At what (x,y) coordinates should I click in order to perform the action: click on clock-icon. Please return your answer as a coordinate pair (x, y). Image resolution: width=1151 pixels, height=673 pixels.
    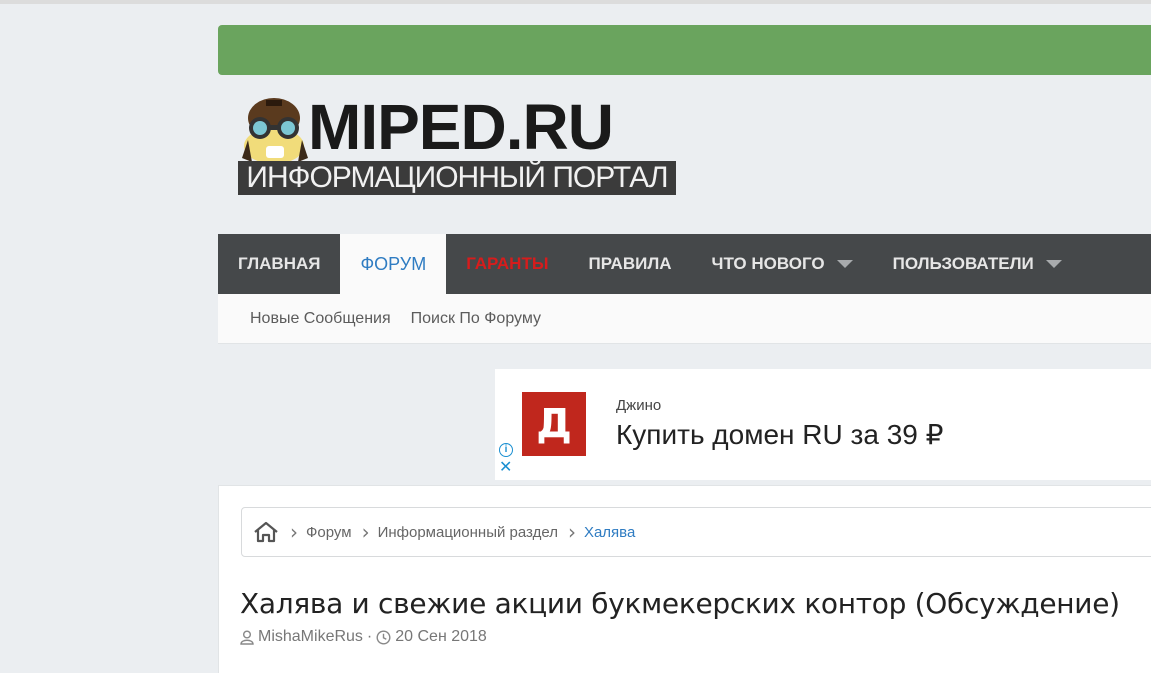
    Looking at the image, I should click on (383, 637).